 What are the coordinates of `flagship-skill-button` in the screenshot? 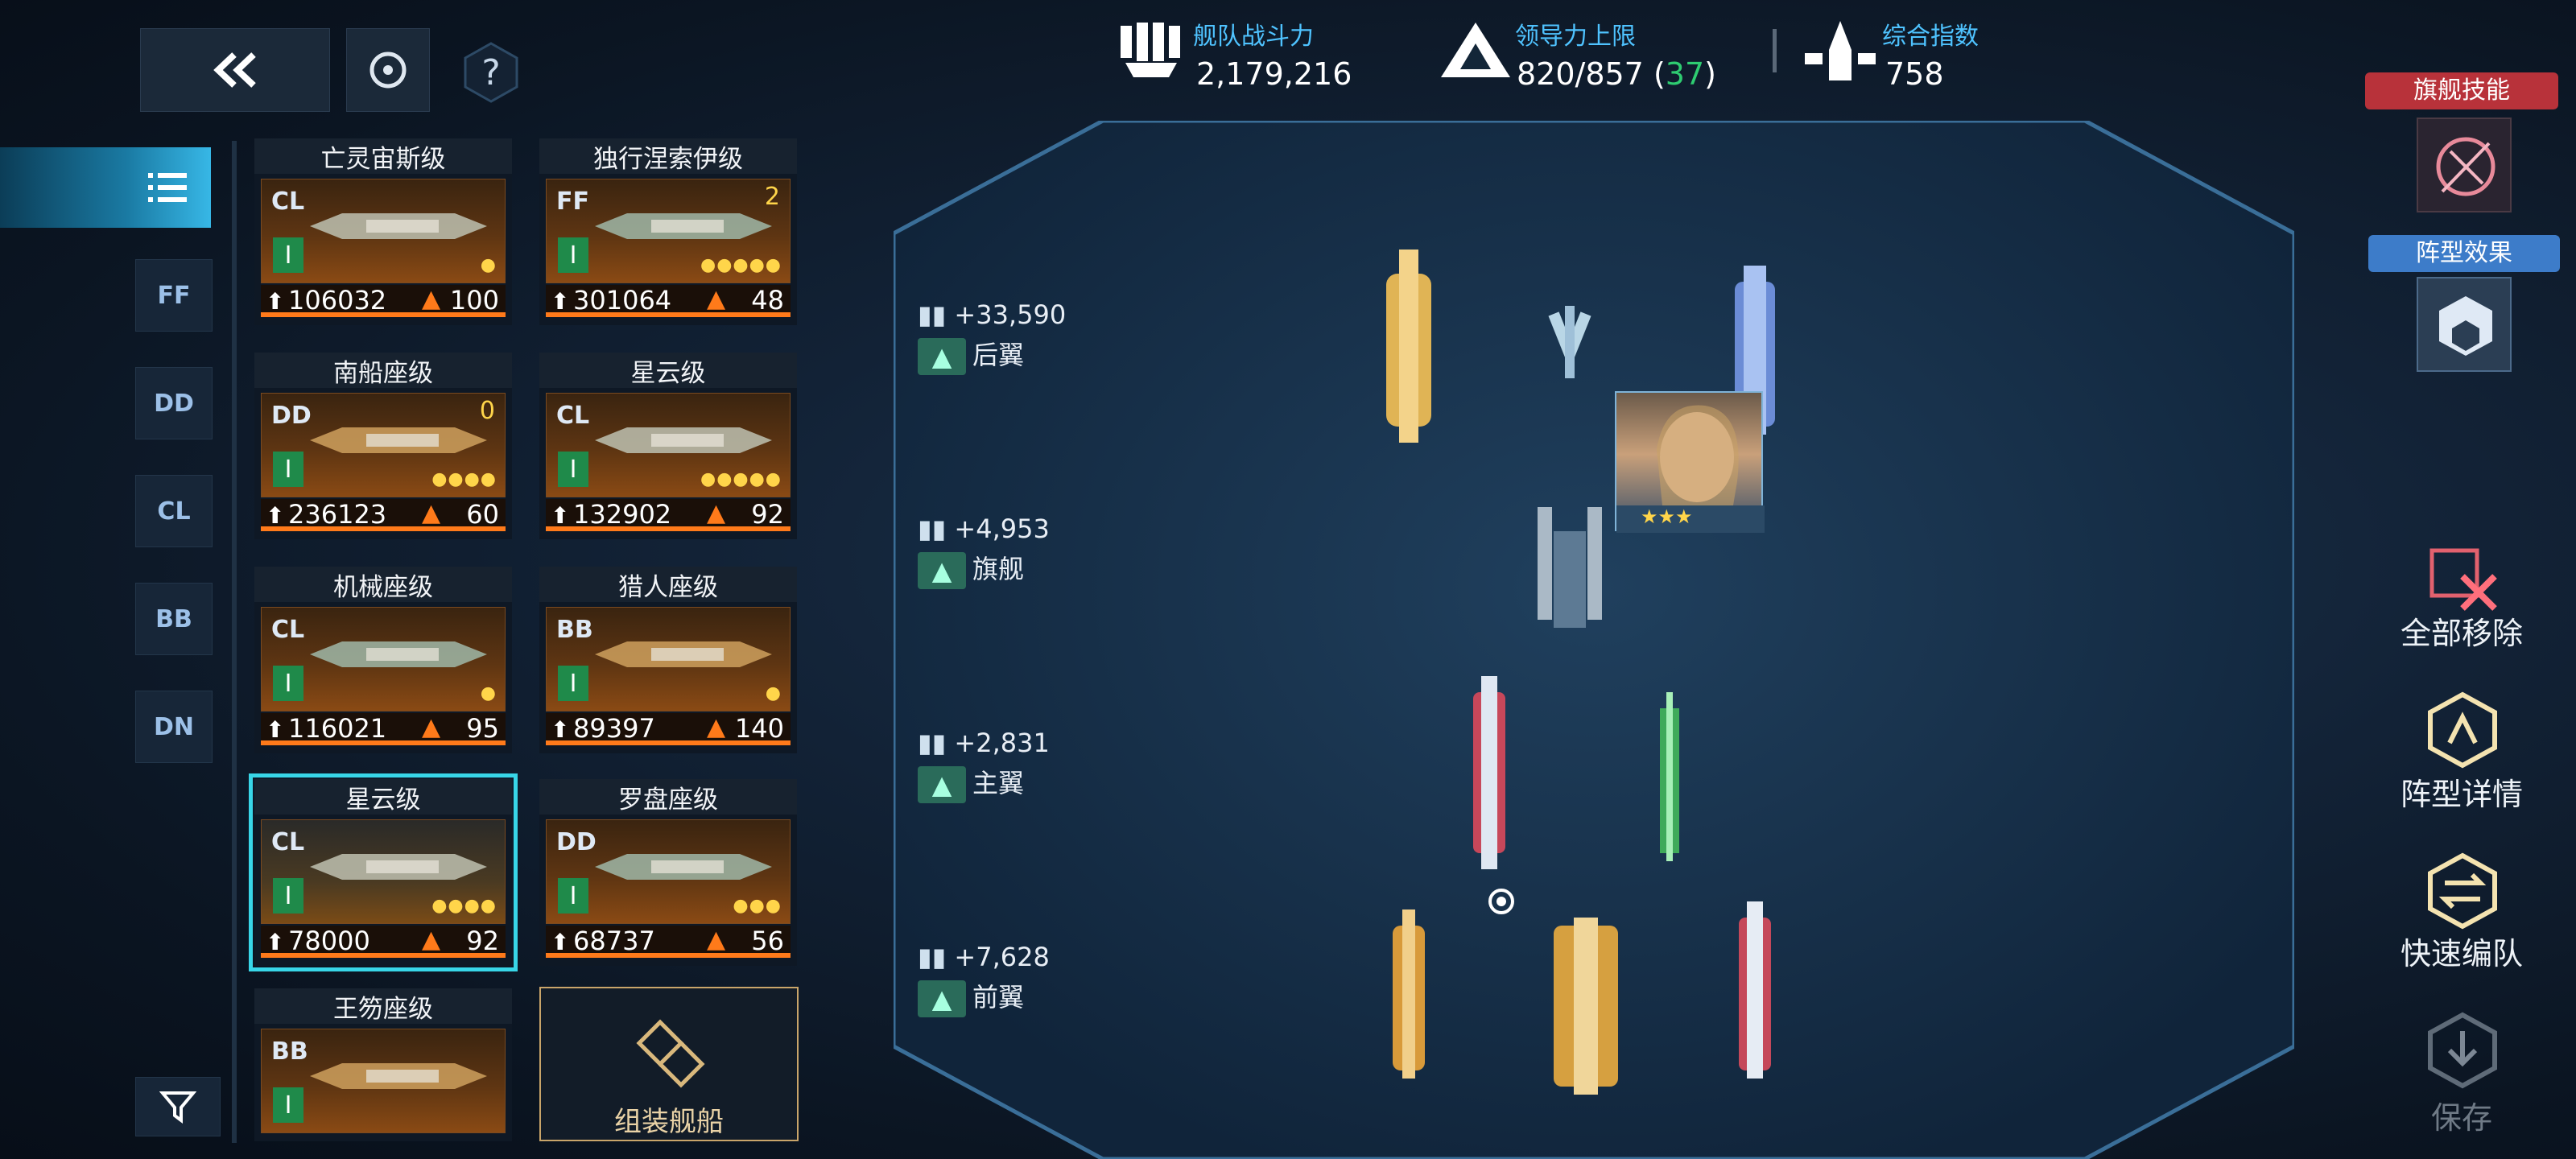 It's located at (2464, 165).